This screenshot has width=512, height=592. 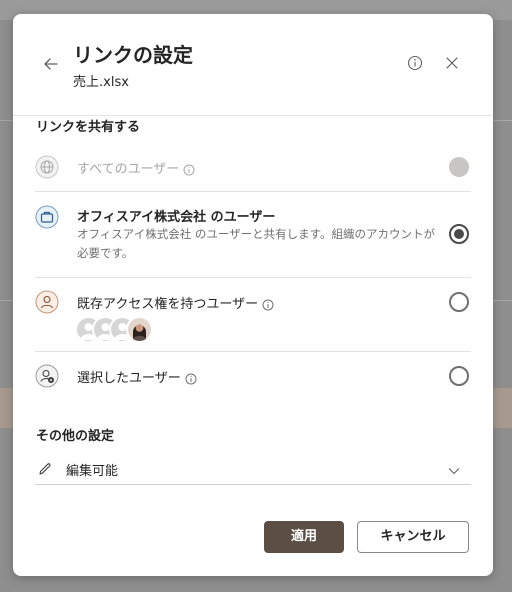 I want to click on file-name: 売上.xlsx, so click(x=101, y=82).